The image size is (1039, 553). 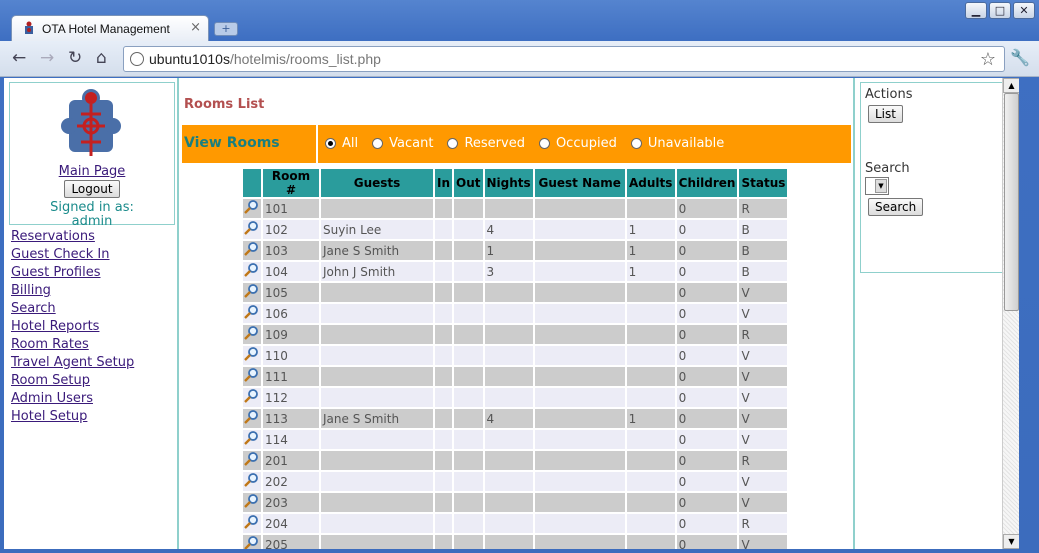 I want to click on menu-reservations: Reservations, so click(x=53, y=236).